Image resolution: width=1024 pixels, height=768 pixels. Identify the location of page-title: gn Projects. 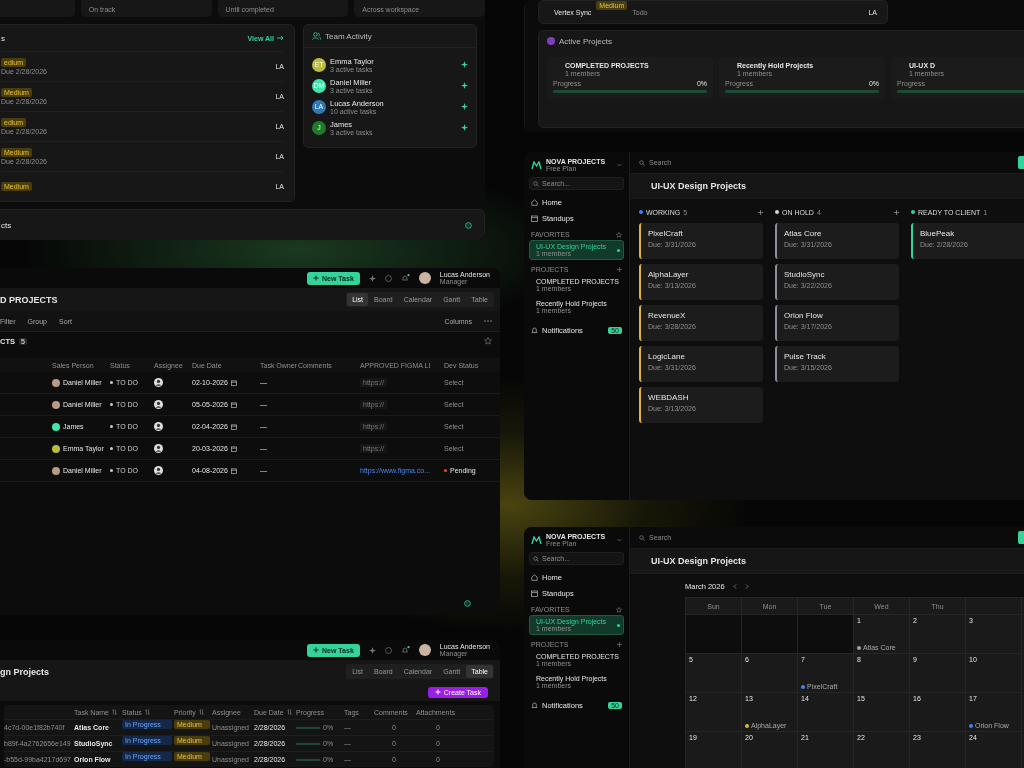
(24, 671).